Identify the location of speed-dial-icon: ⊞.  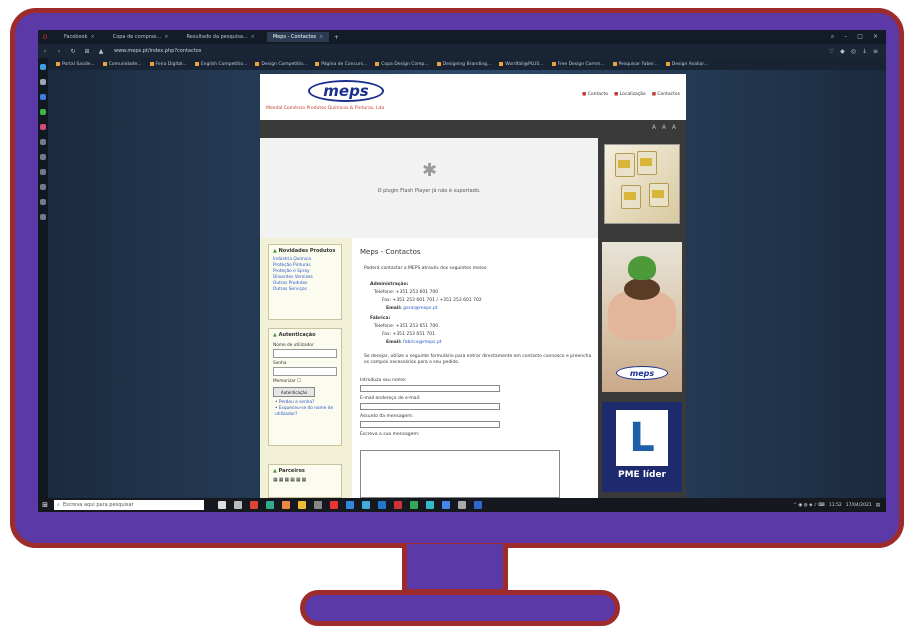
(87, 51).